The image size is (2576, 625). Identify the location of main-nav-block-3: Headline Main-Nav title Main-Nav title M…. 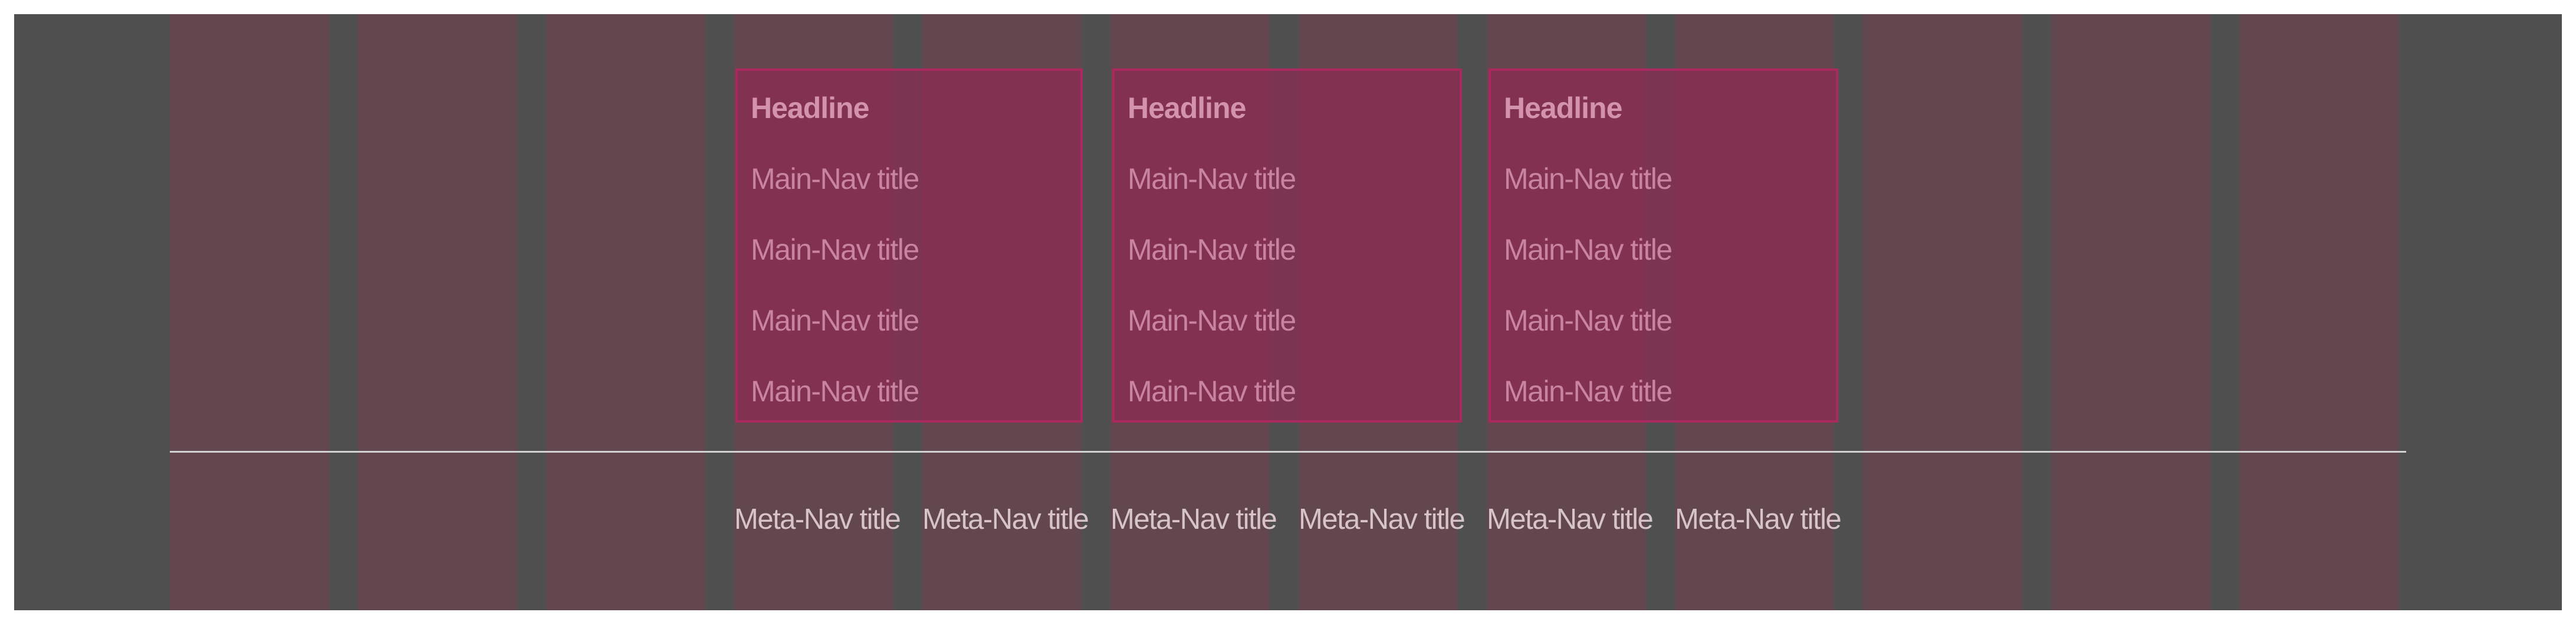
(1664, 245).